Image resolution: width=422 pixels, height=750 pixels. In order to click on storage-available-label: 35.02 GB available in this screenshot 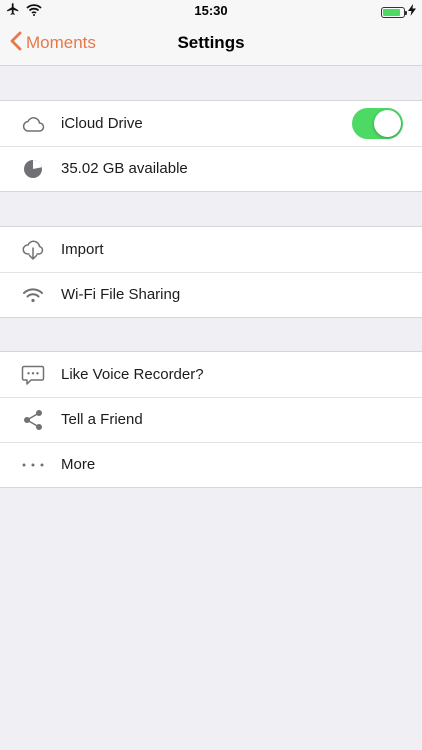, I will do `click(124, 168)`.